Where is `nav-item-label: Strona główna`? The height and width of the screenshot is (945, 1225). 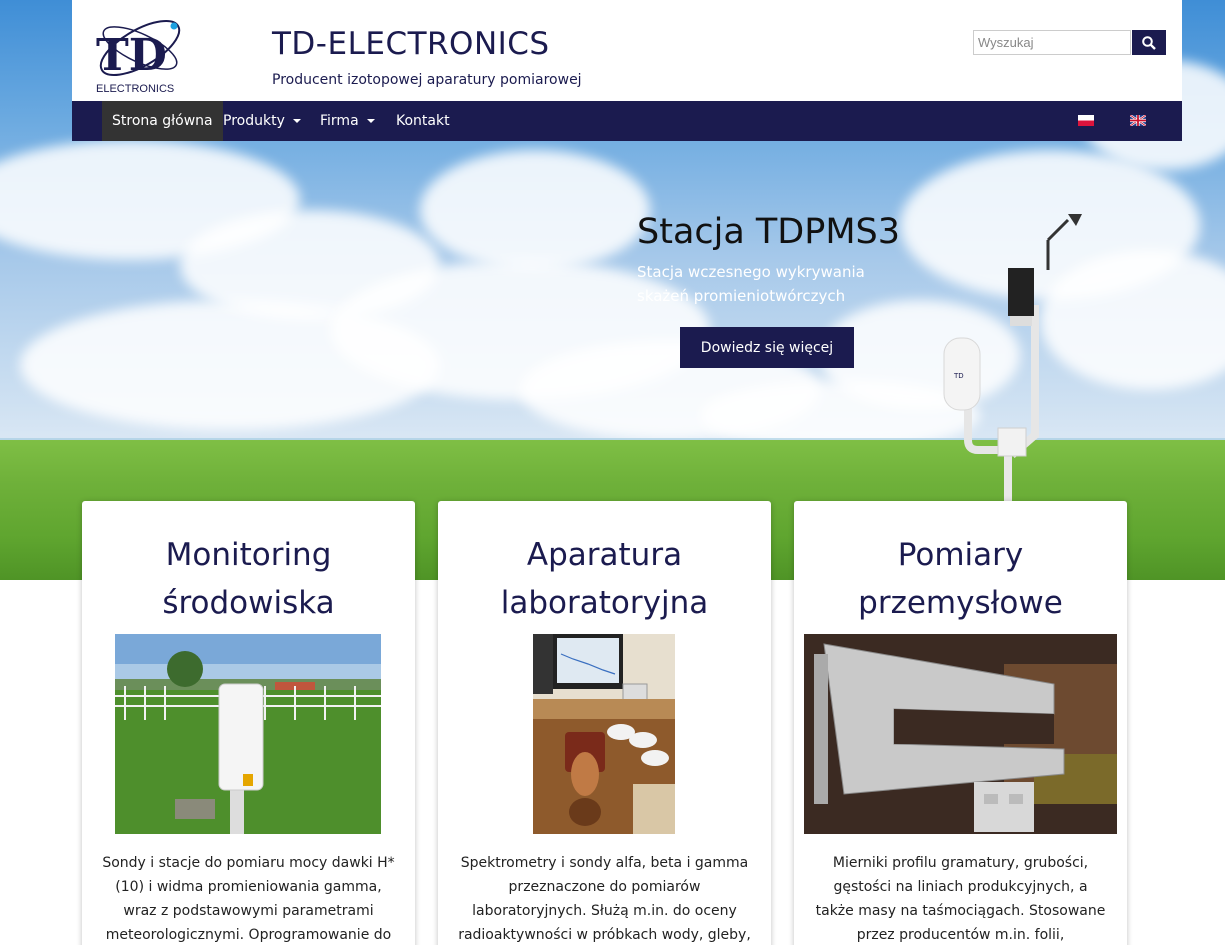
nav-item-label: Strona główna is located at coordinates (162, 121).